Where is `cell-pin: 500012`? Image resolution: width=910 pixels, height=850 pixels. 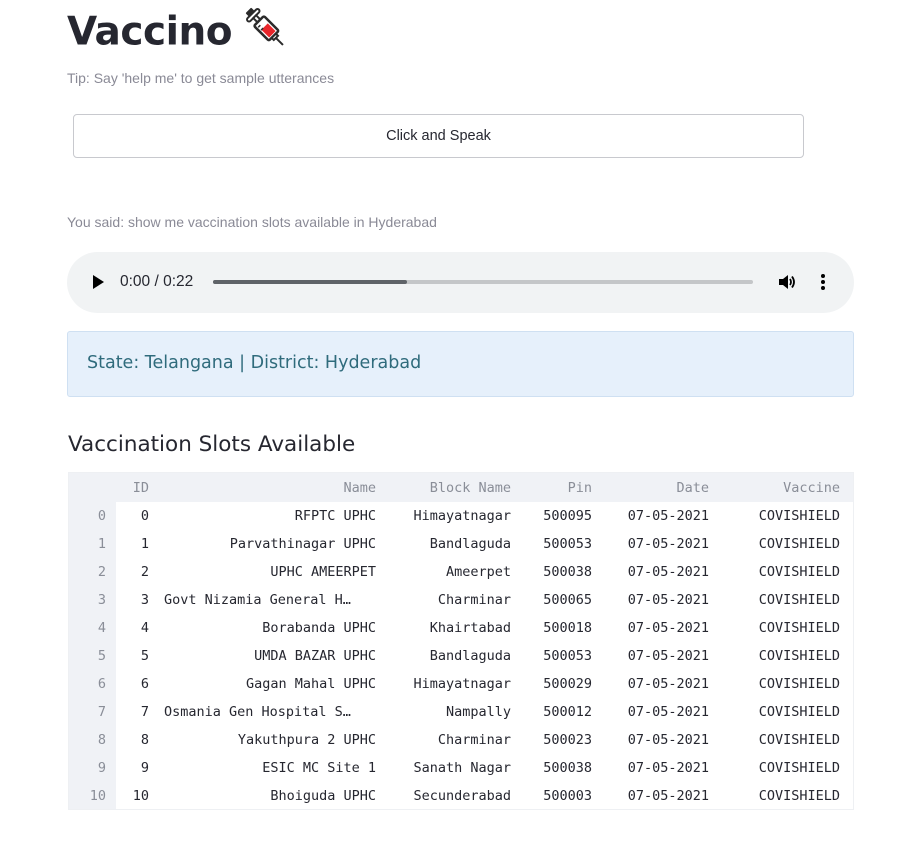
cell-pin: 500012 is located at coordinates (567, 712).